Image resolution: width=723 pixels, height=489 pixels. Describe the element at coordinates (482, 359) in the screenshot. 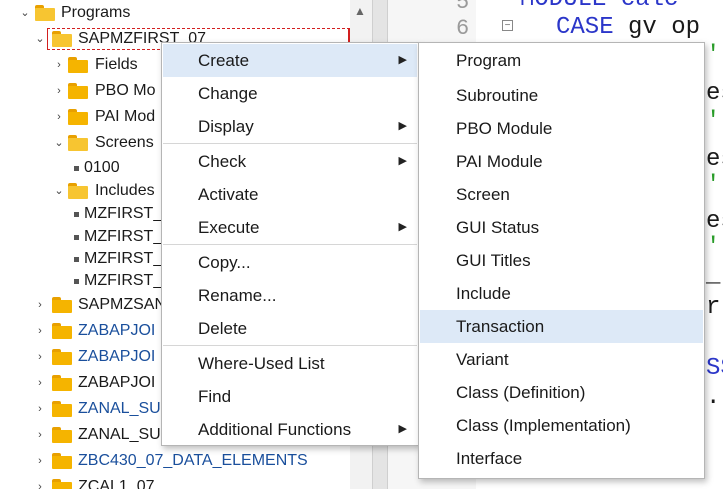

I see `menu-item-label: Variant` at that location.